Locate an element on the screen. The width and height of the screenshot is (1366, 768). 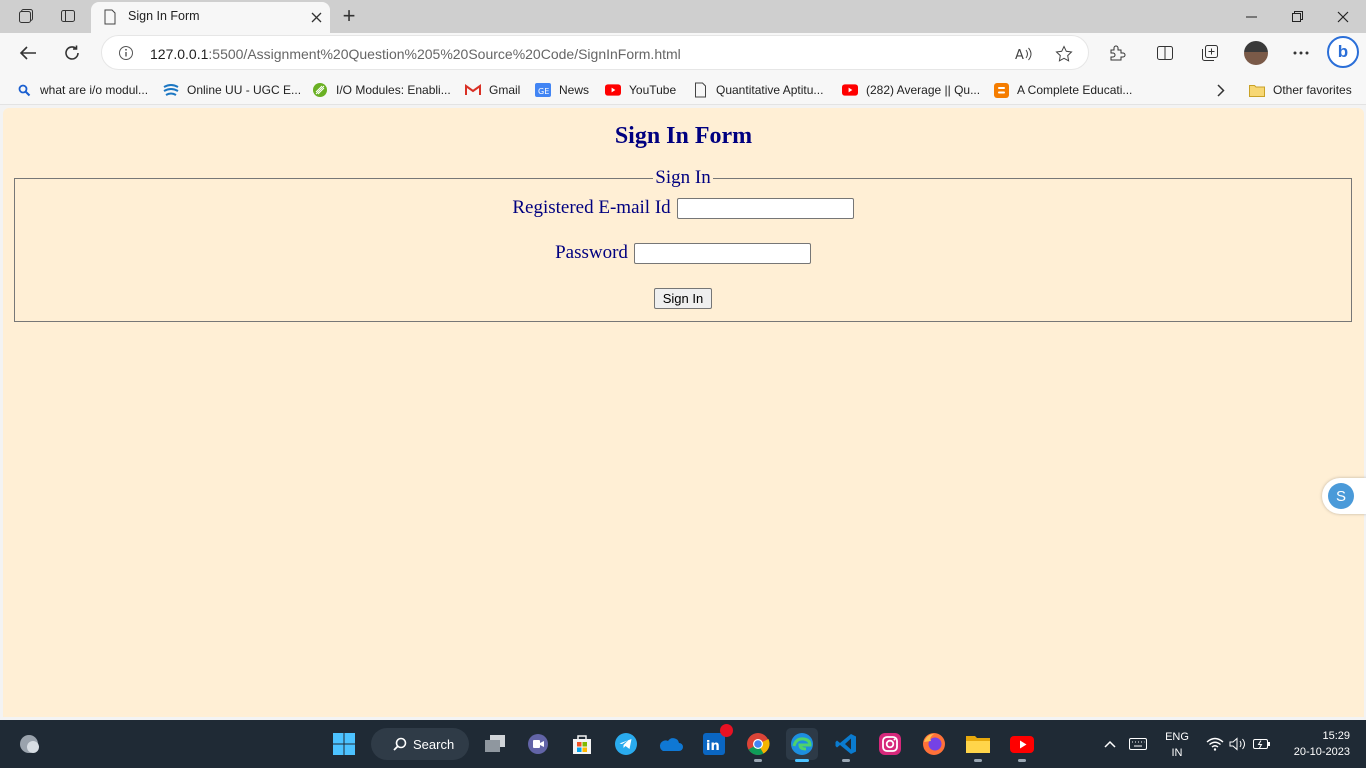
gmail-icon is located at coordinates (473, 90).